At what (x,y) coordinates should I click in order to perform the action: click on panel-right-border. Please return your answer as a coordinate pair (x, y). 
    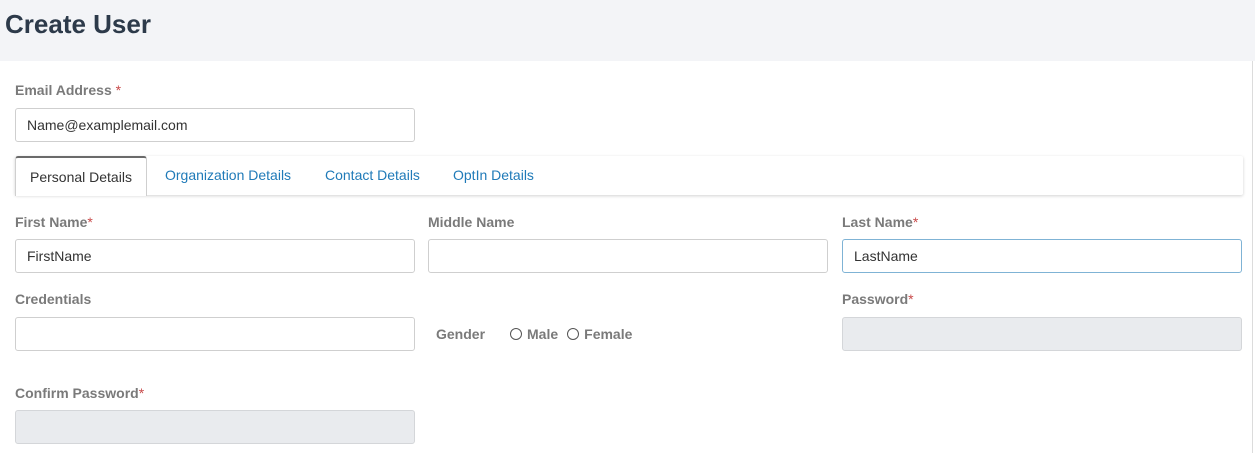
    Looking at the image, I should click on (1252, 257).